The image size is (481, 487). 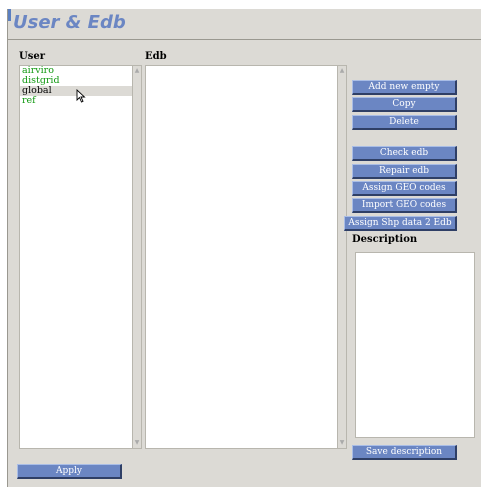 I want to click on user-list-header: User, so click(x=32, y=56).